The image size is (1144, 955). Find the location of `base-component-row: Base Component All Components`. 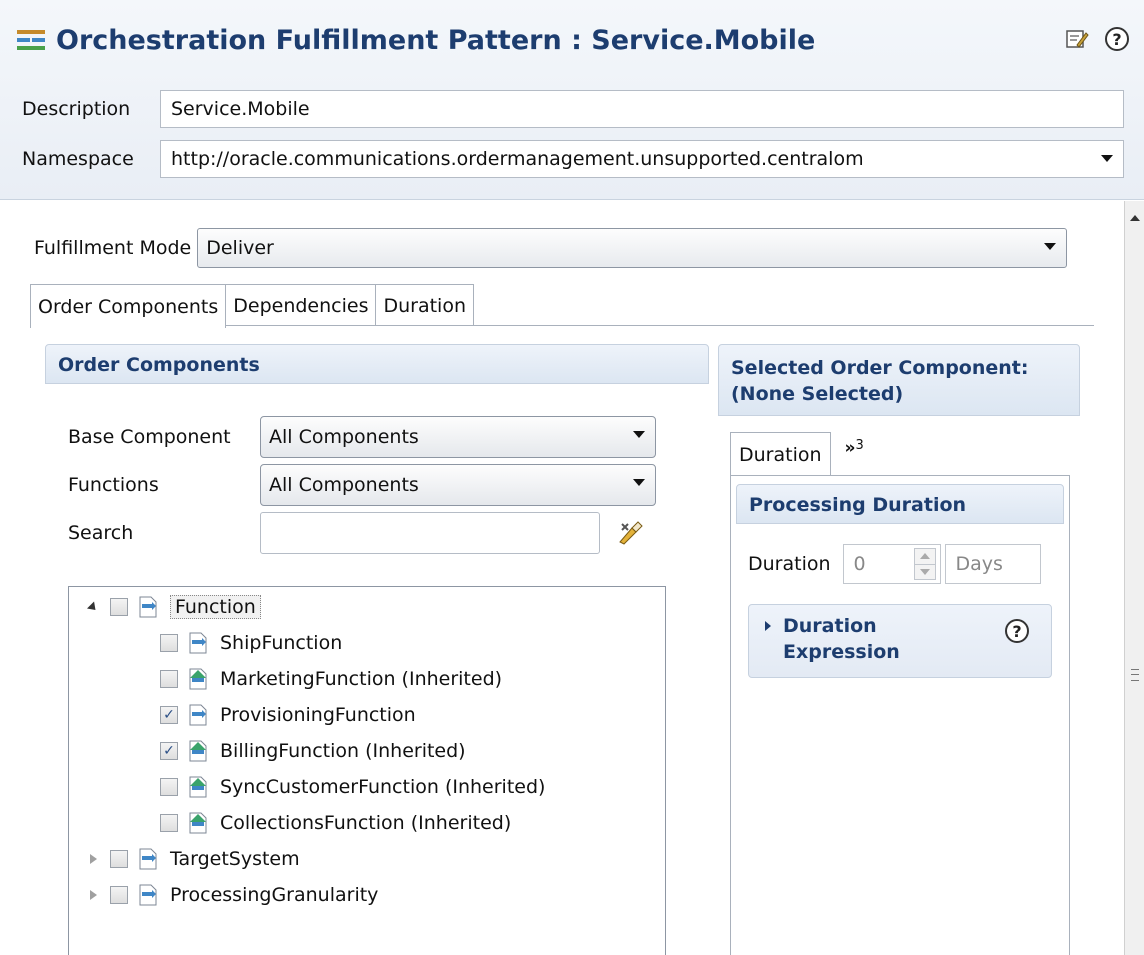

base-component-row: Base Component All Components is located at coordinates (362, 437).